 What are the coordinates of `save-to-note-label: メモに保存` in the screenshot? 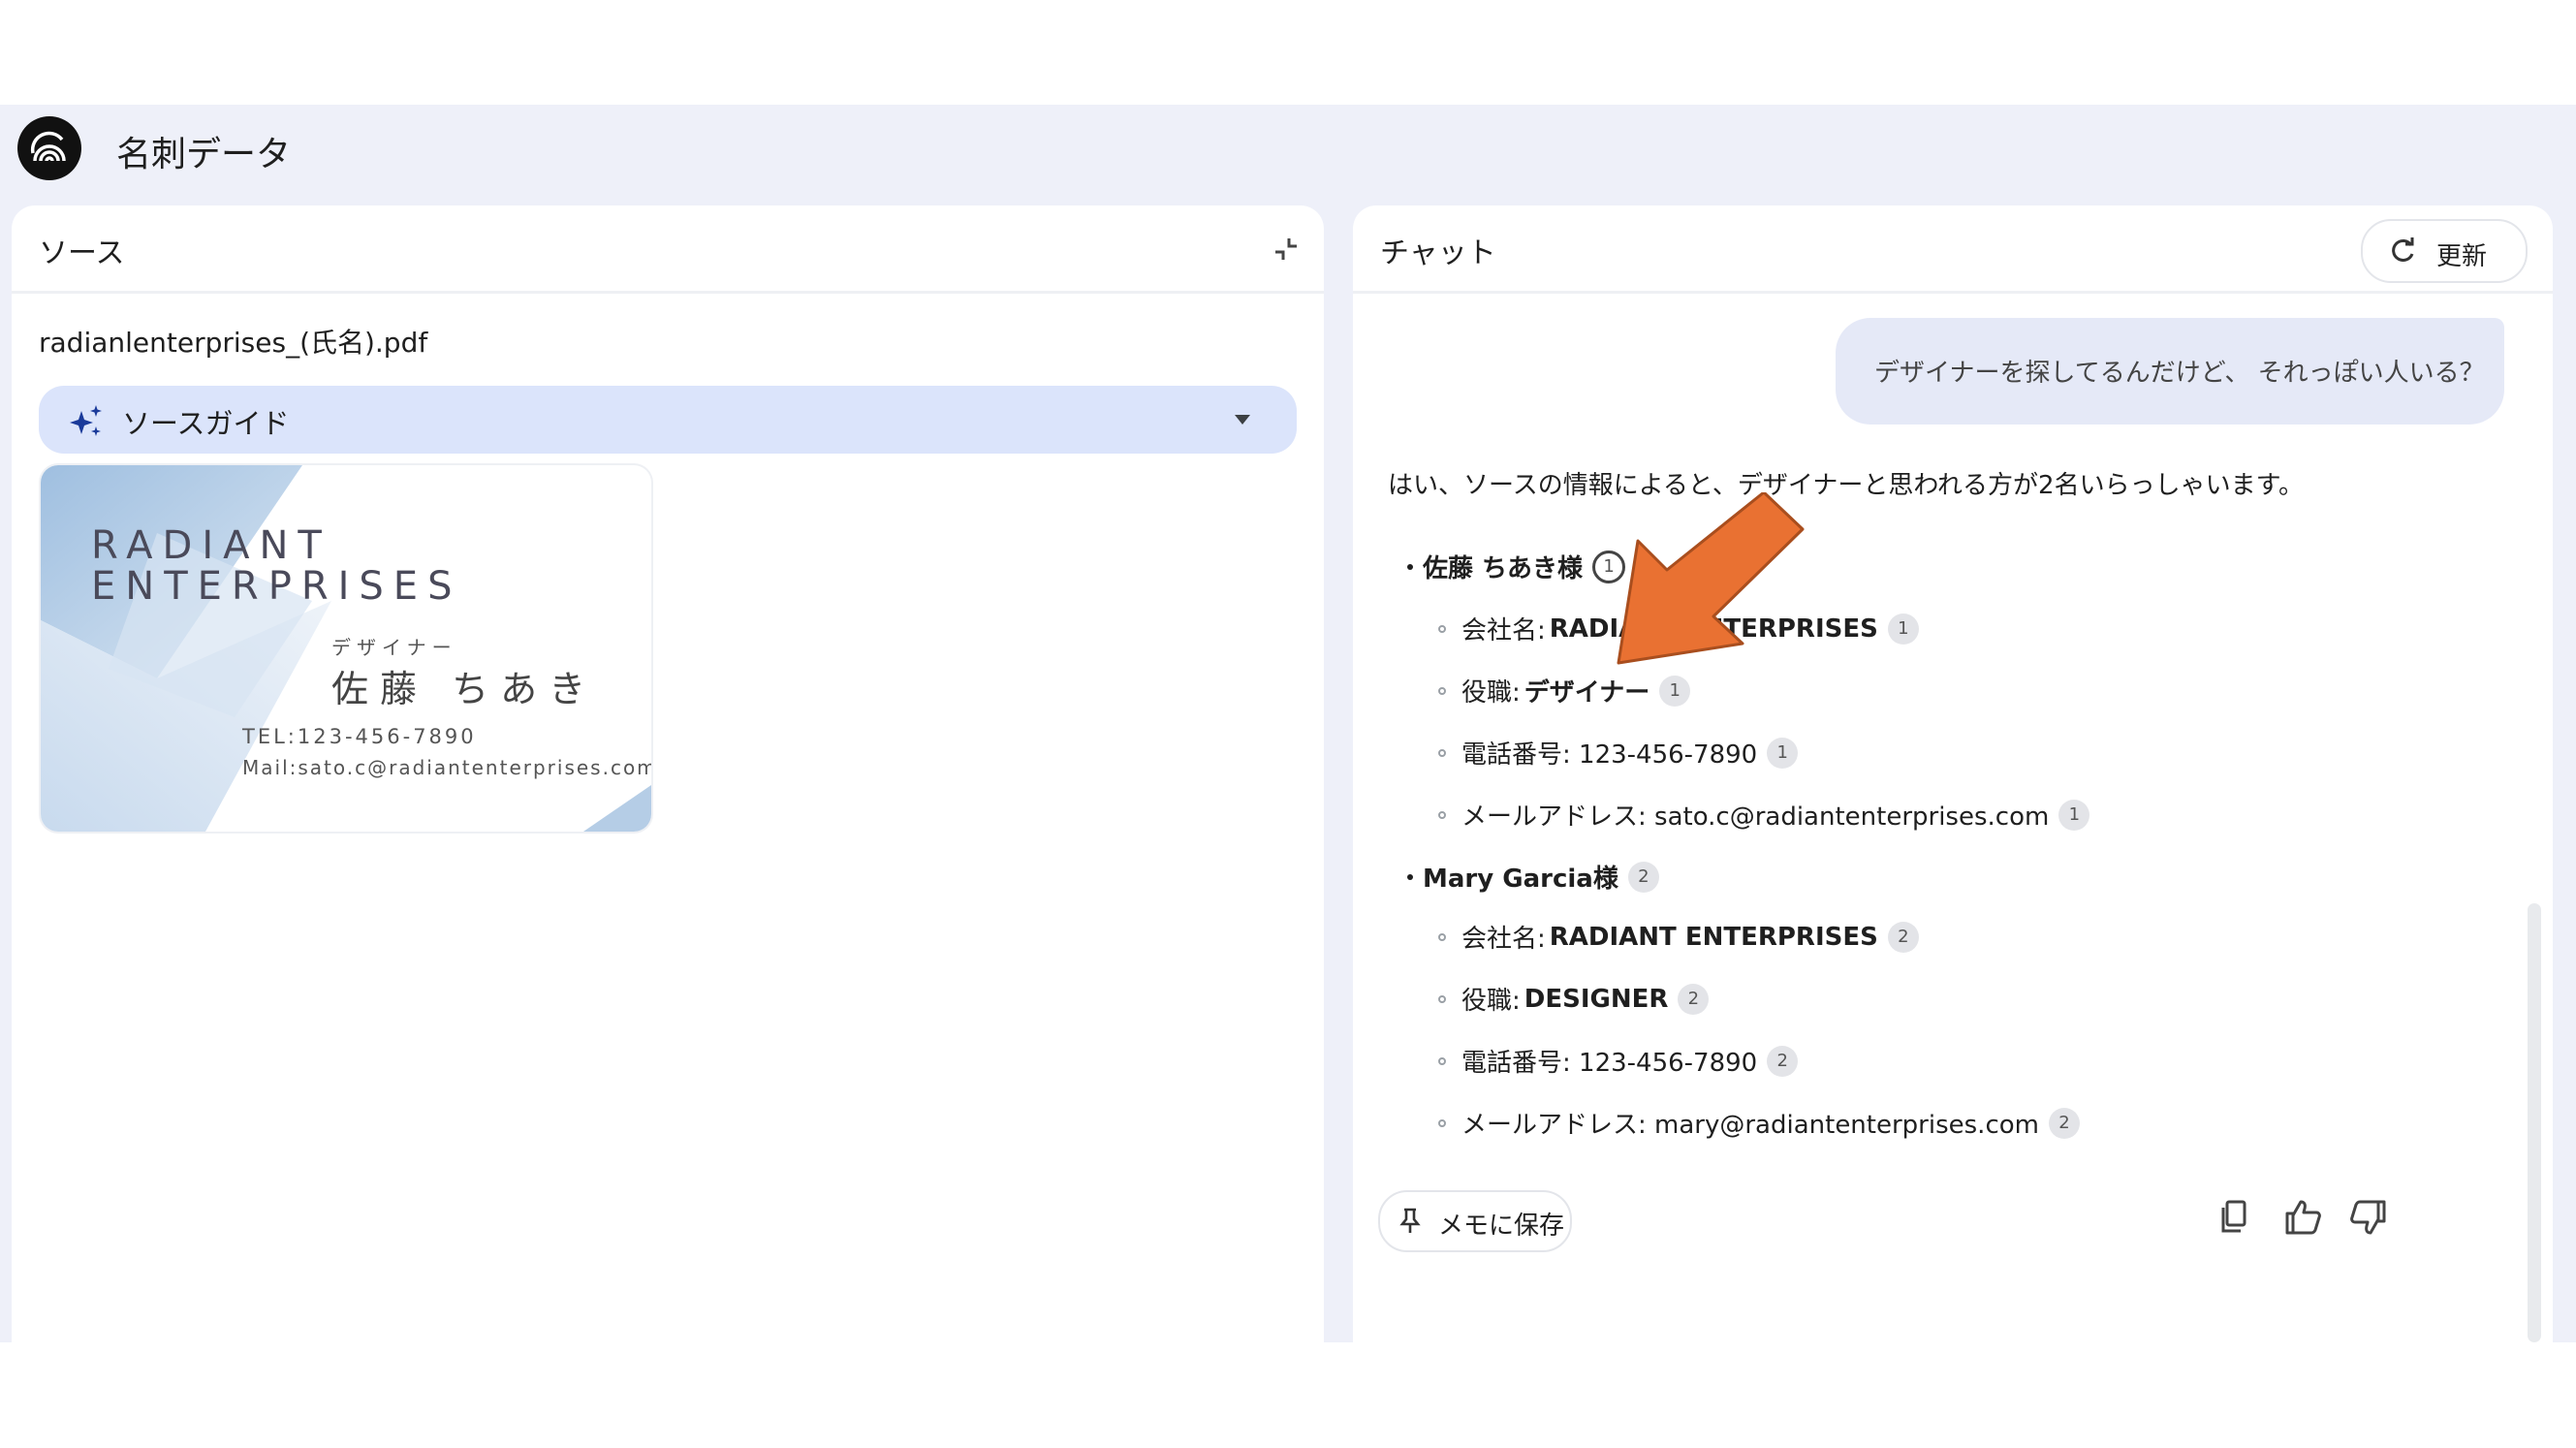 It's located at (1501, 1226).